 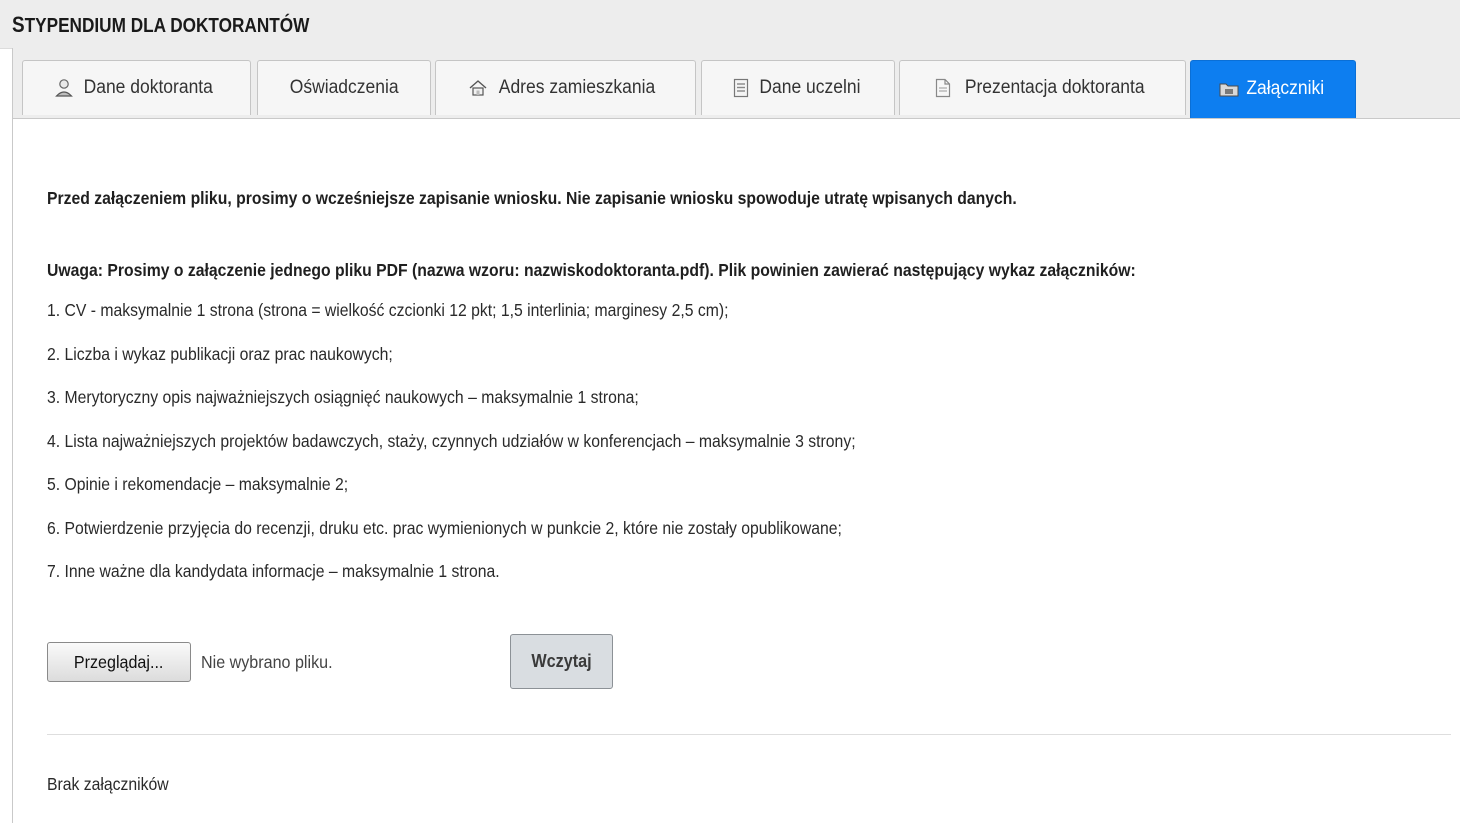 I want to click on upload-button: Wczytaj, so click(x=561, y=661).